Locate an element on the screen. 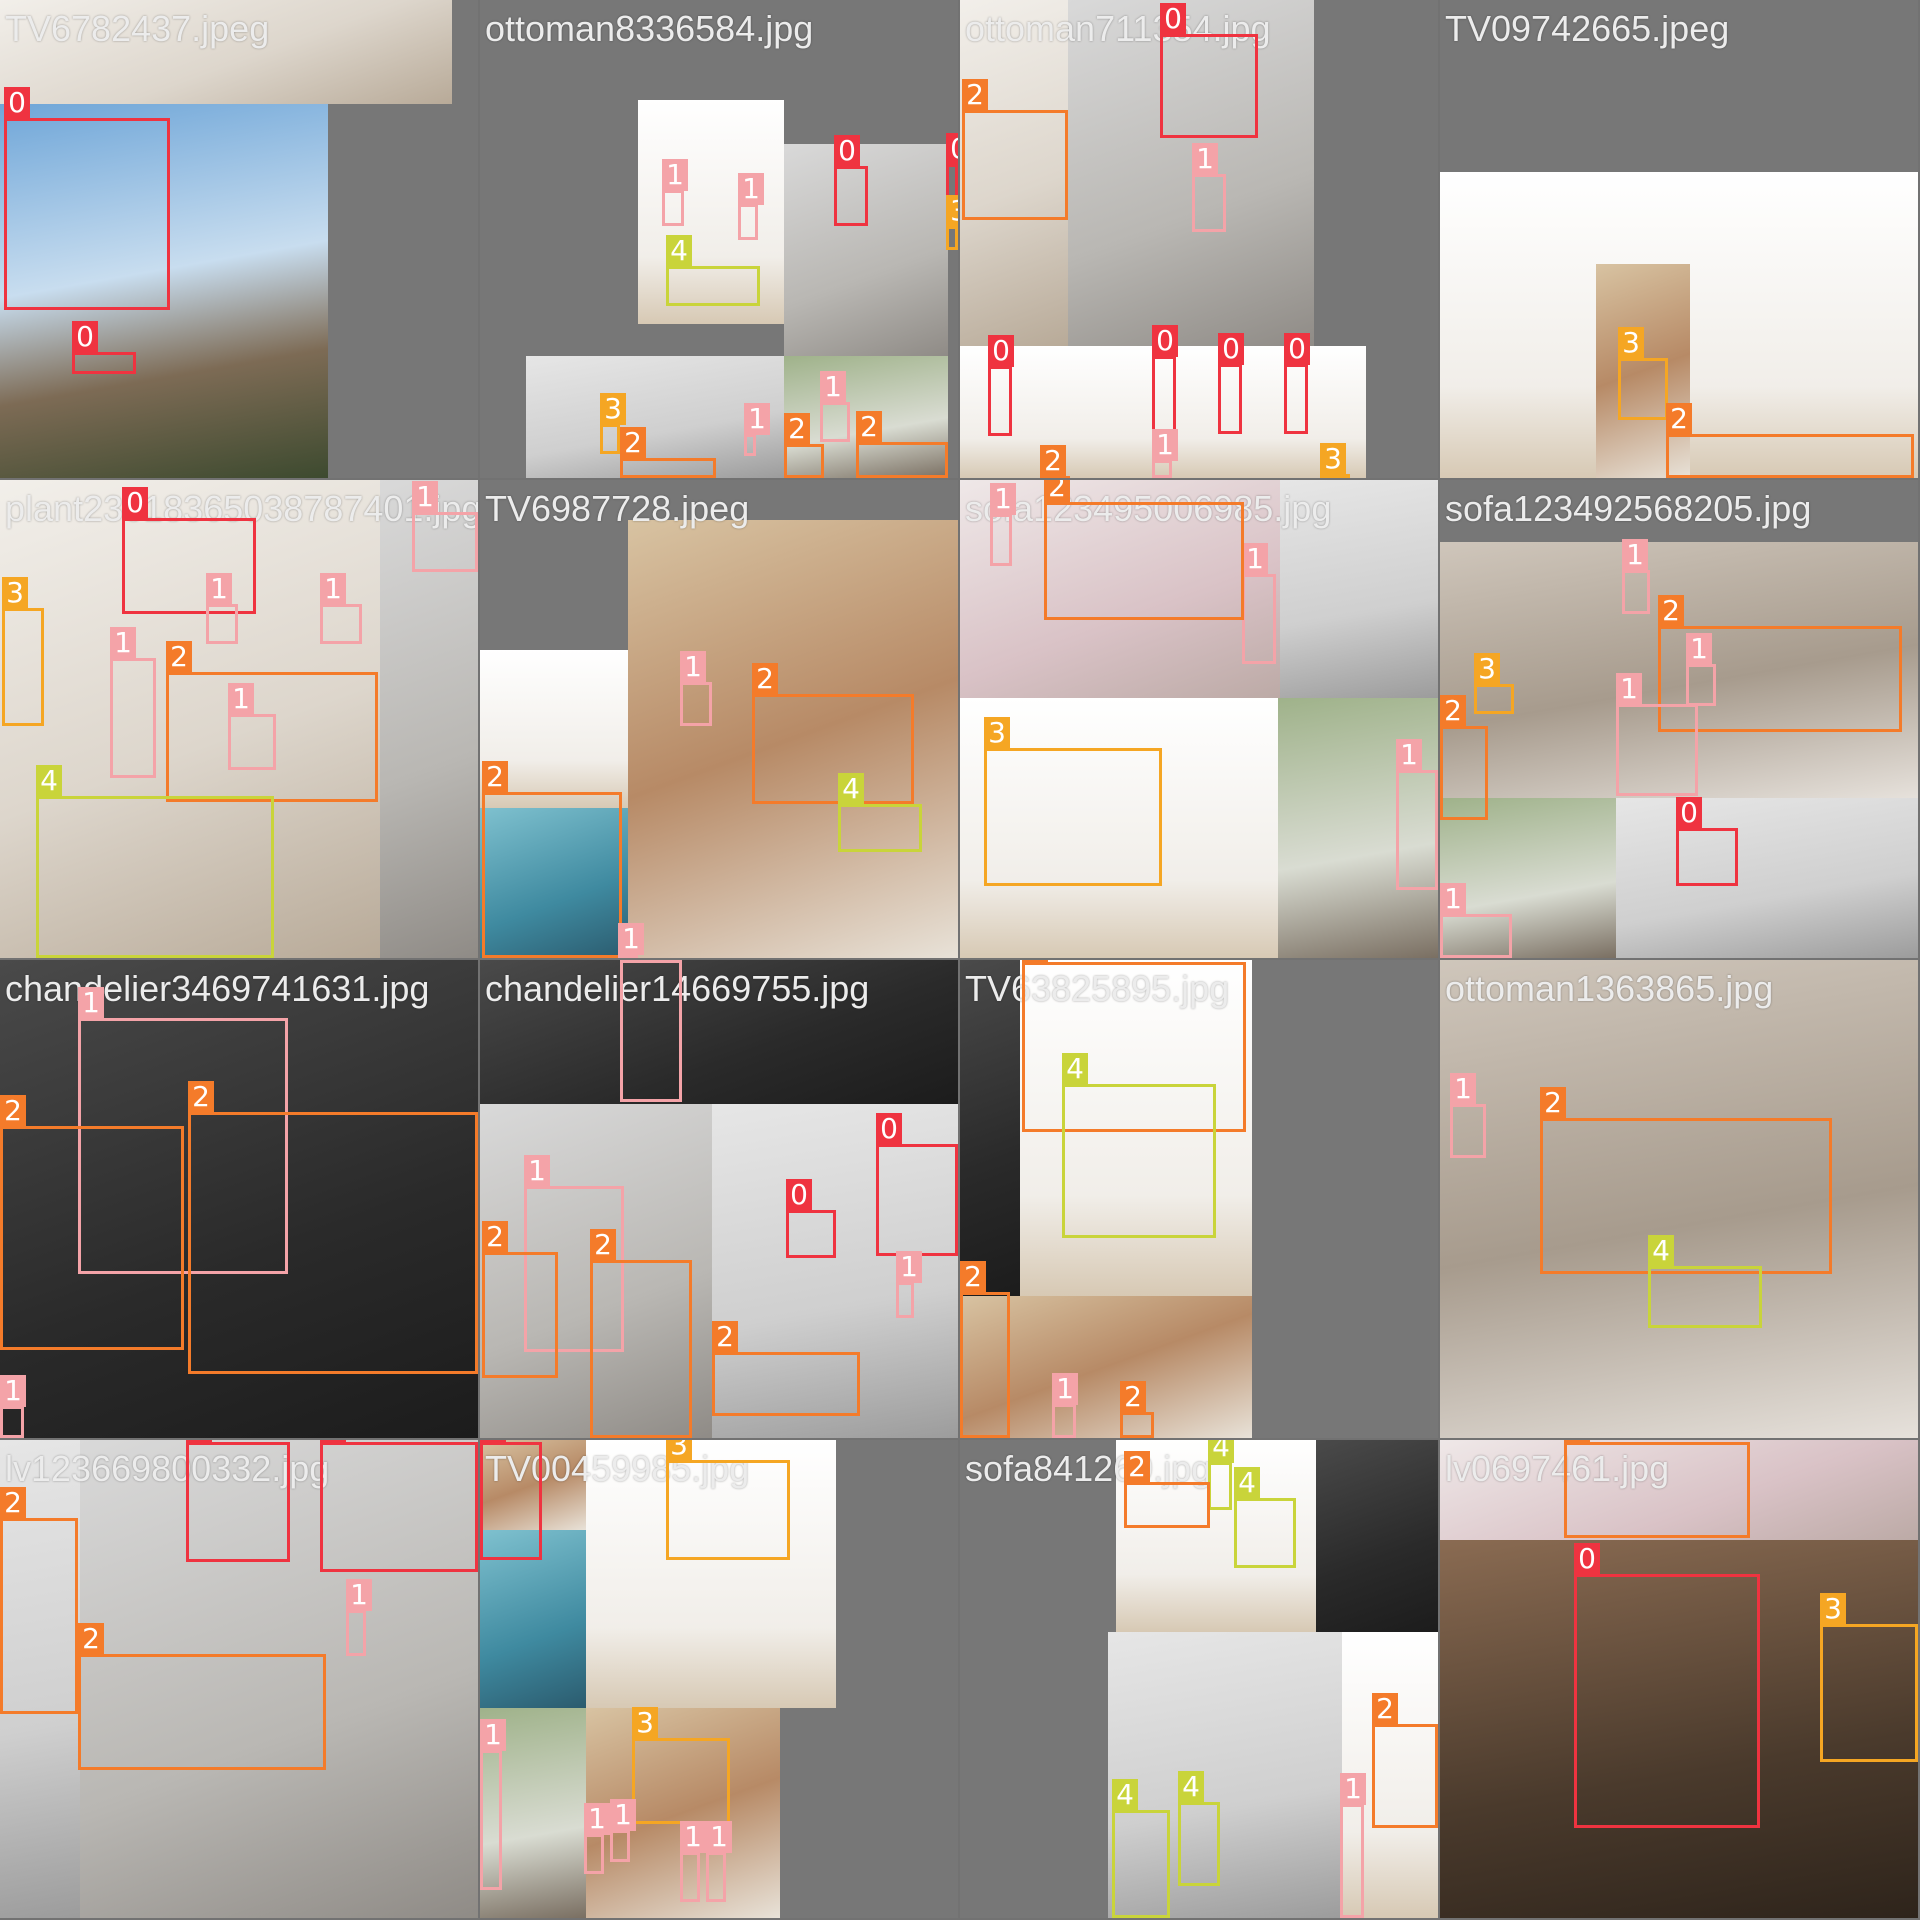 The width and height of the screenshot is (1920, 1920). mosaic-tile: lv0697461.jpg 2 0 3 is located at coordinates (1679, 1679).